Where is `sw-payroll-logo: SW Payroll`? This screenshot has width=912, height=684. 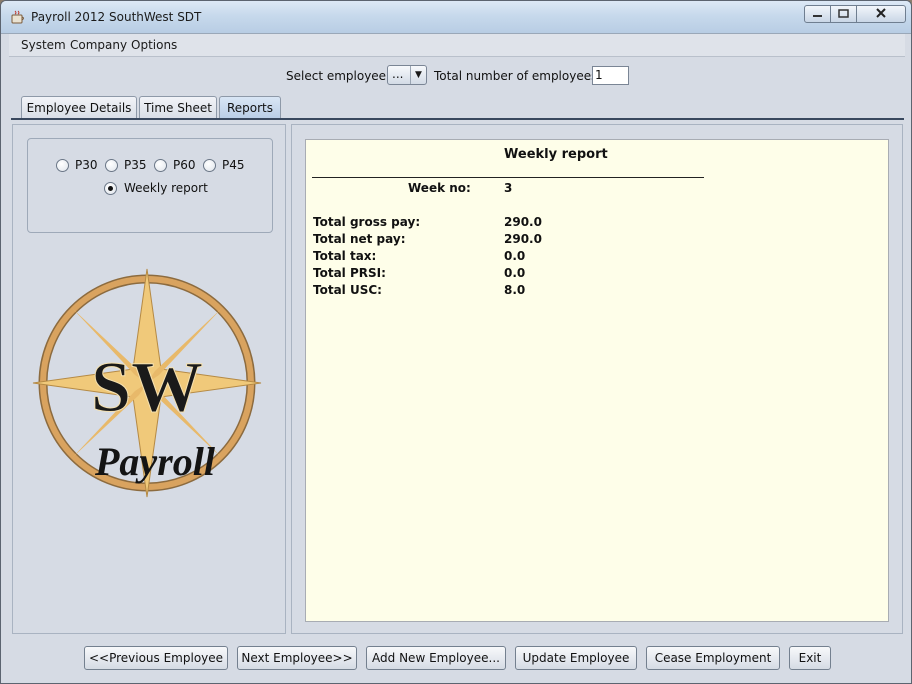
sw-payroll-logo: SW Payroll is located at coordinates (147, 383).